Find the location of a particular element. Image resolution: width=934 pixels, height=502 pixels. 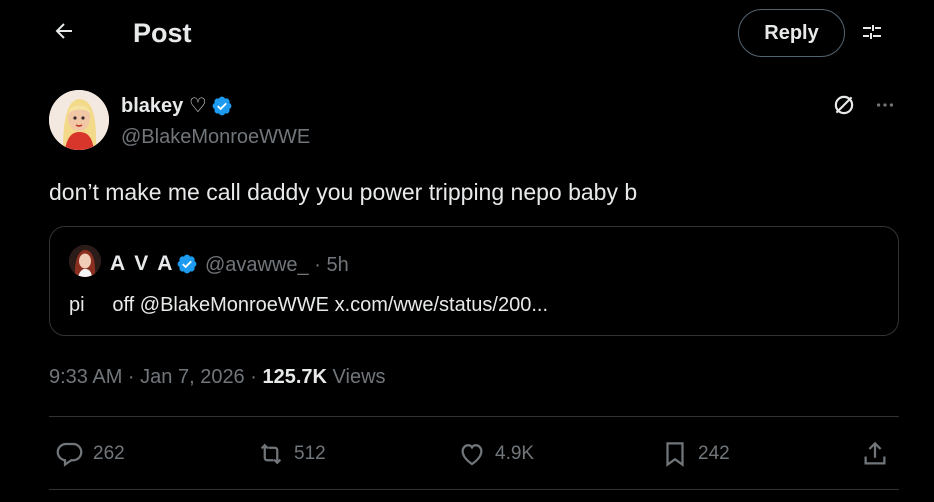

post-meta: 9:33 AM · Jan 7, 2026 · 125.7K Views is located at coordinates (217, 377).